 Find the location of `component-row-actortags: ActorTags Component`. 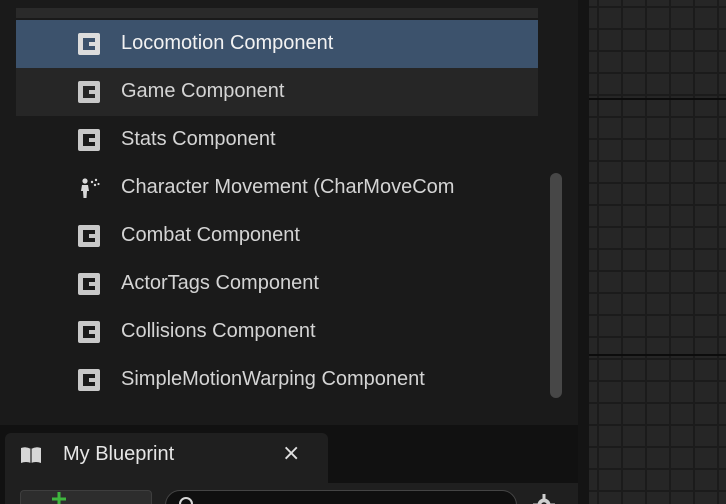

component-row-actortags: ActorTags Component is located at coordinates (277, 284).